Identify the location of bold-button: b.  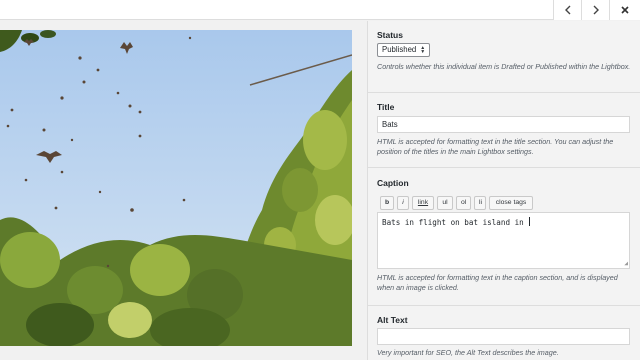
(387, 203).